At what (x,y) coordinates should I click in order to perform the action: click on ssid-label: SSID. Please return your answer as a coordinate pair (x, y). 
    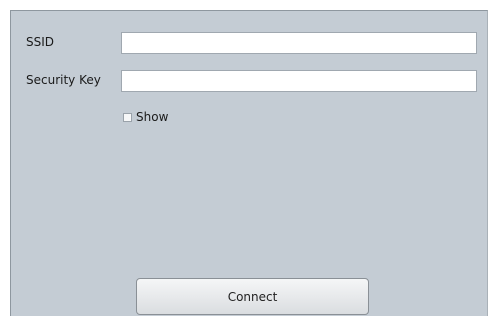
    Looking at the image, I should click on (40, 42).